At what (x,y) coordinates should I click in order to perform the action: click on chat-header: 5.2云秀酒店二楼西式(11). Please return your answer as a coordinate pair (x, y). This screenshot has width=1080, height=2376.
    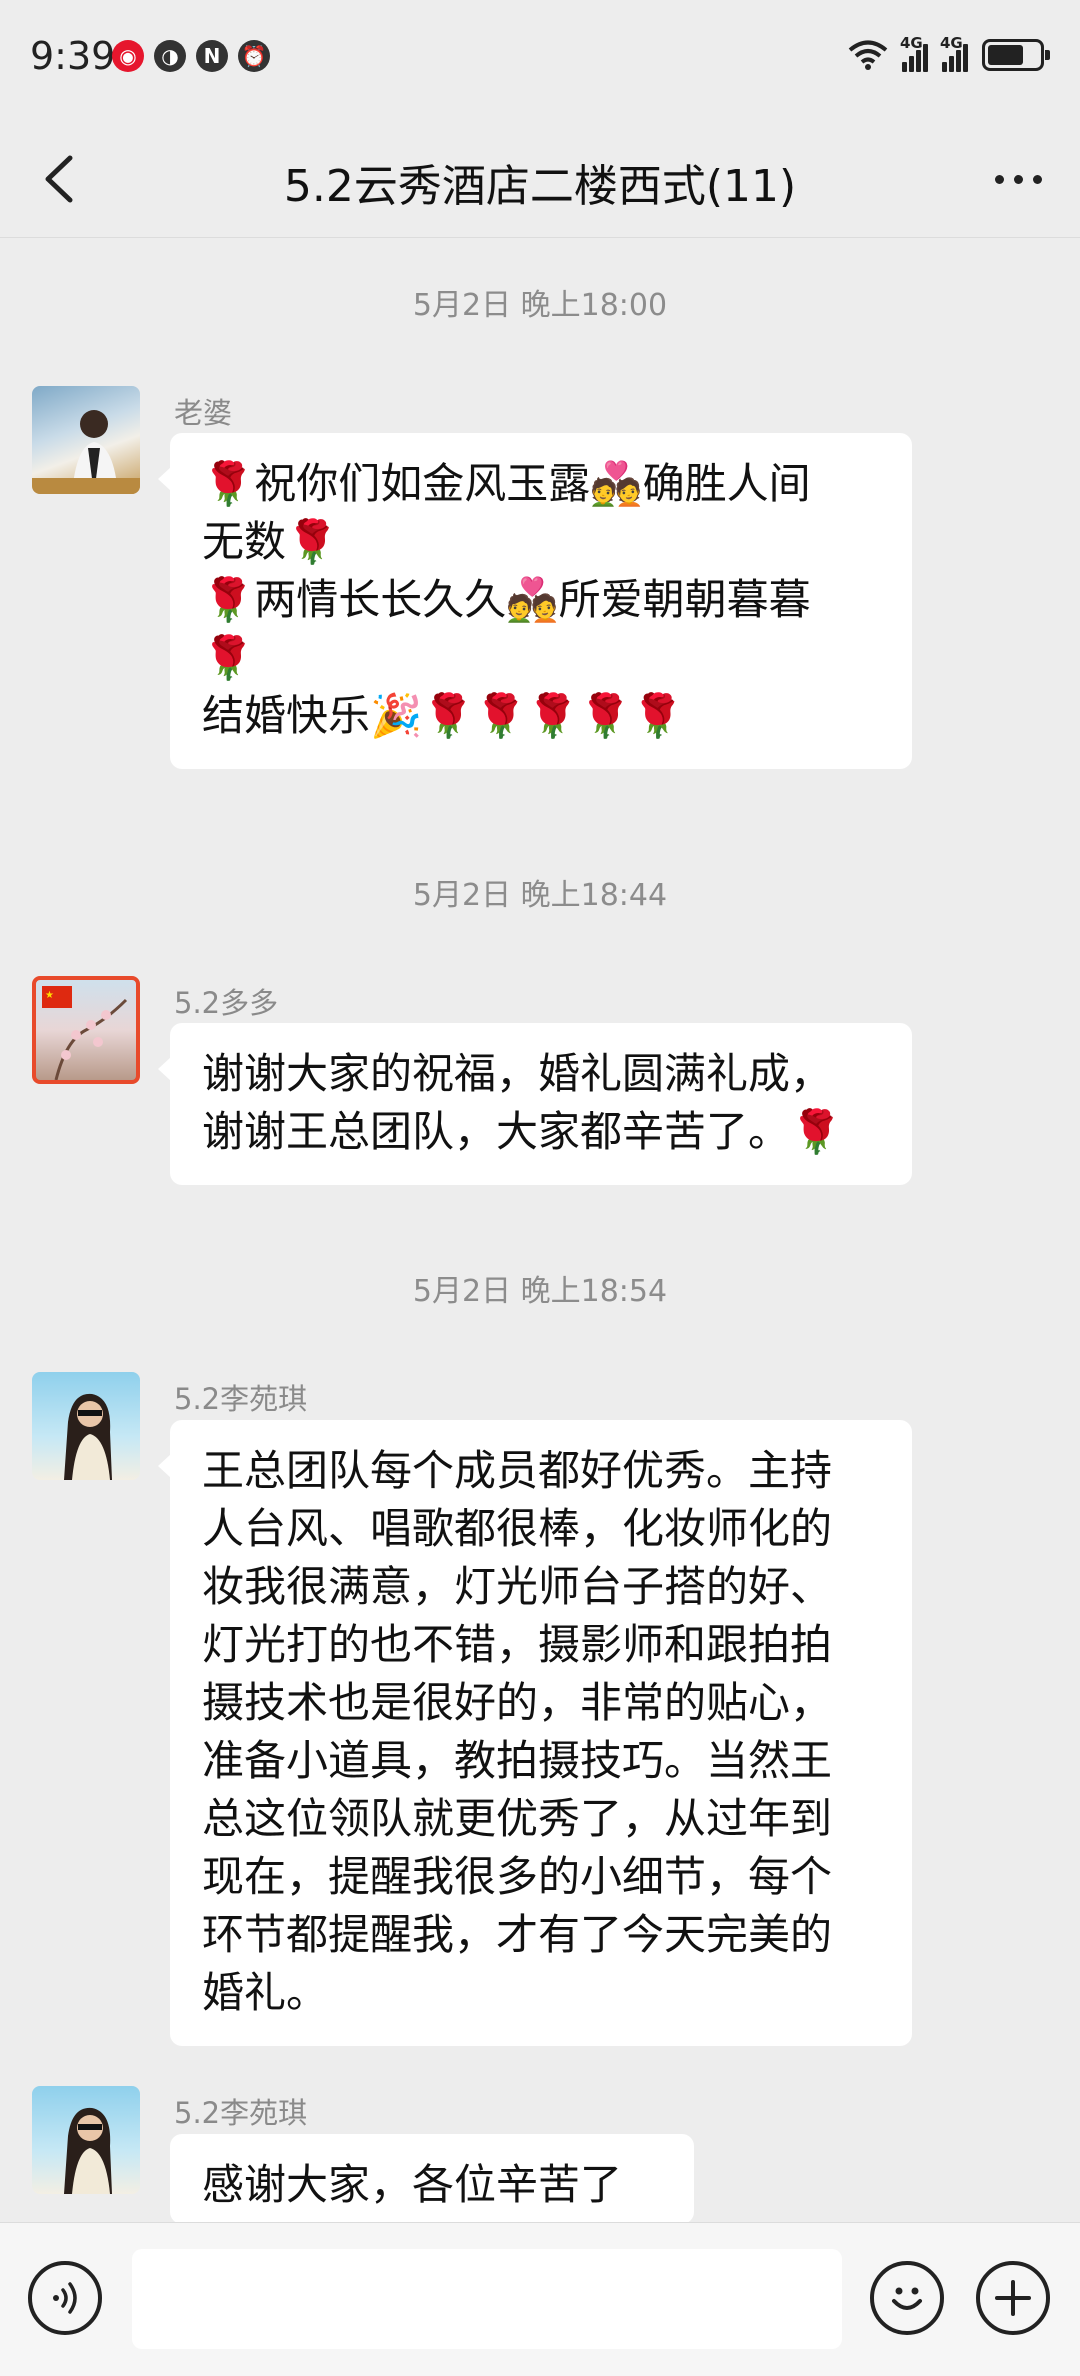
    Looking at the image, I should click on (540, 179).